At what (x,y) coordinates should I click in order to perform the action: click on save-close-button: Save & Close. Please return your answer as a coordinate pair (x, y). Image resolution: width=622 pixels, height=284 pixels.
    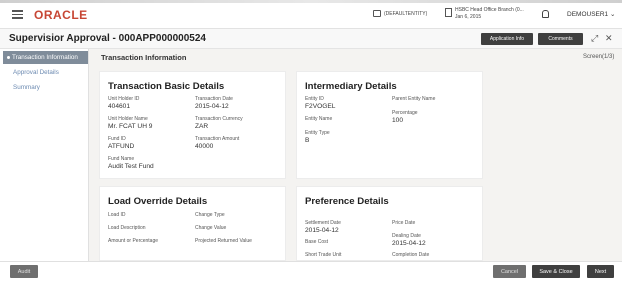
    Looking at the image, I should click on (556, 271).